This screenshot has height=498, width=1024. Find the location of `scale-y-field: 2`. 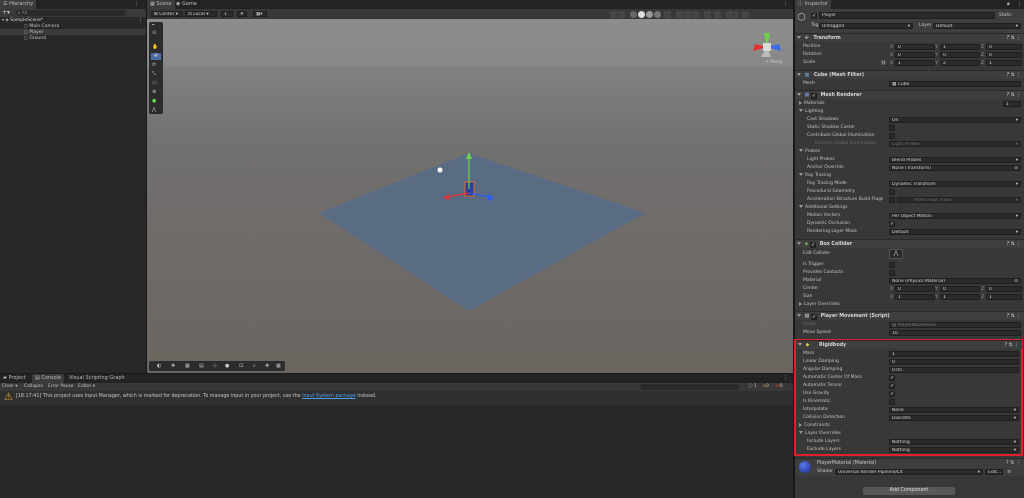

scale-y-field: 2 is located at coordinates (960, 63).